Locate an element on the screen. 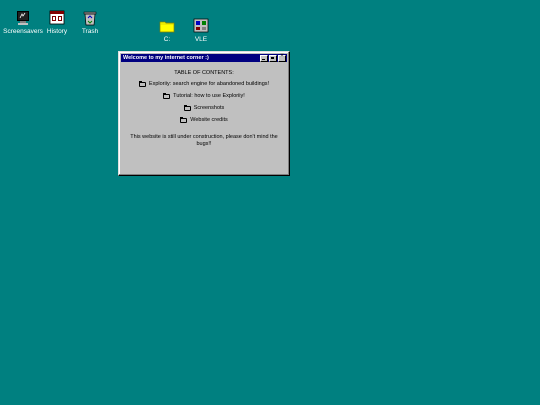 The image size is (540, 405). desktop-icon-label: VLE is located at coordinates (201, 39).